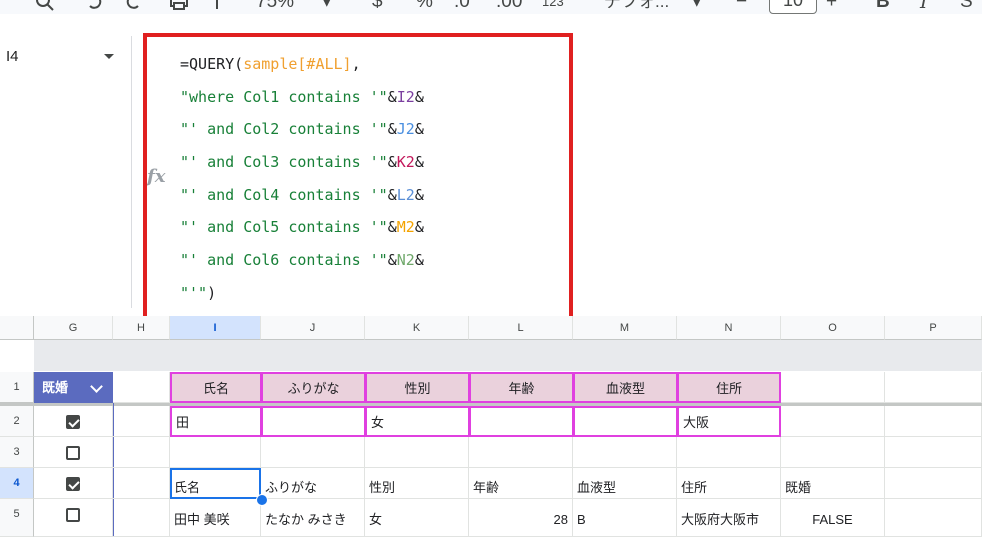  What do you see at coordinates (141, 452) in the screenshot?
I see `cell-h3` at bounding box center [141, 452].